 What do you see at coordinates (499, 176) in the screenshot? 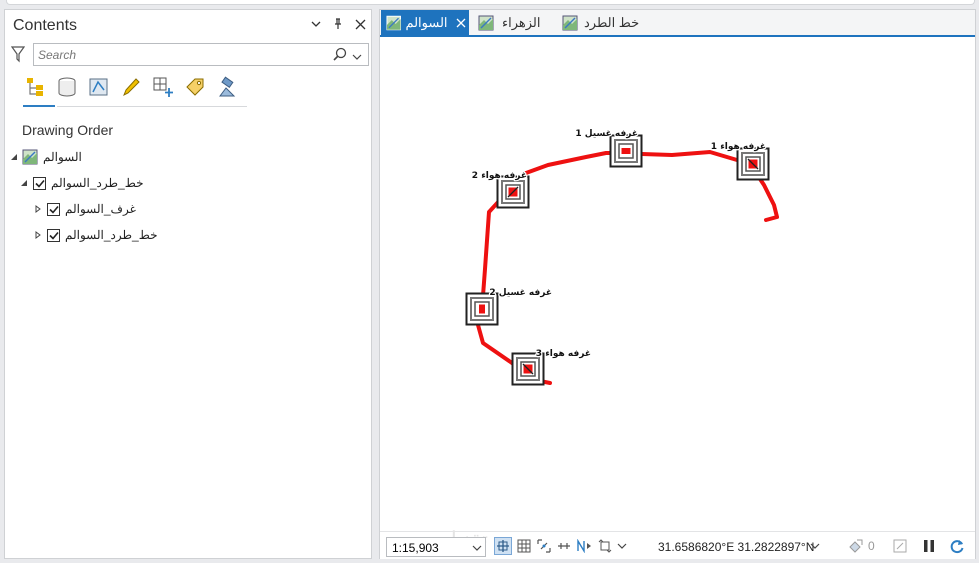
I see `feature-label: غرفه هواء 2` at bounding box center [499, 176].